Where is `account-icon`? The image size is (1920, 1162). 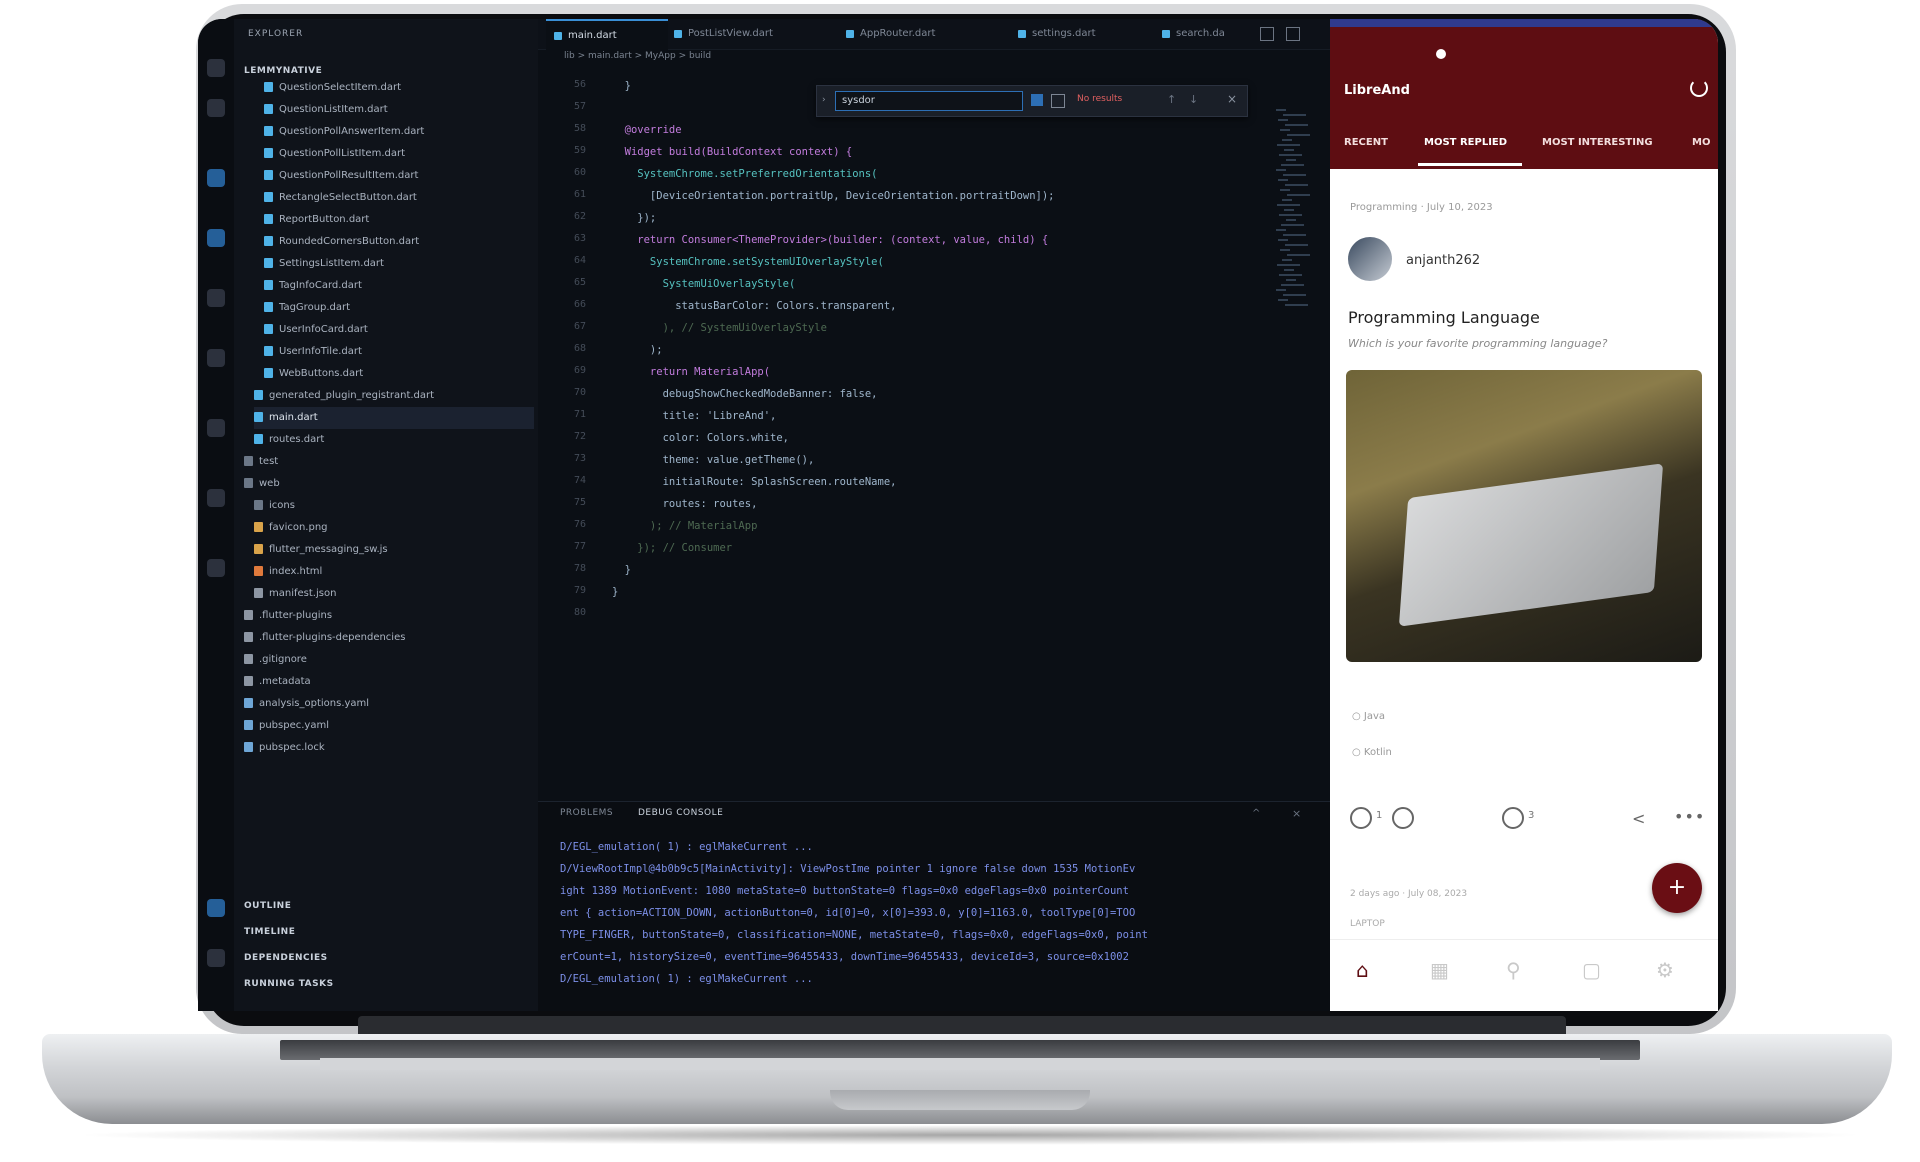 account-icon is located at coordinates (216, 908).